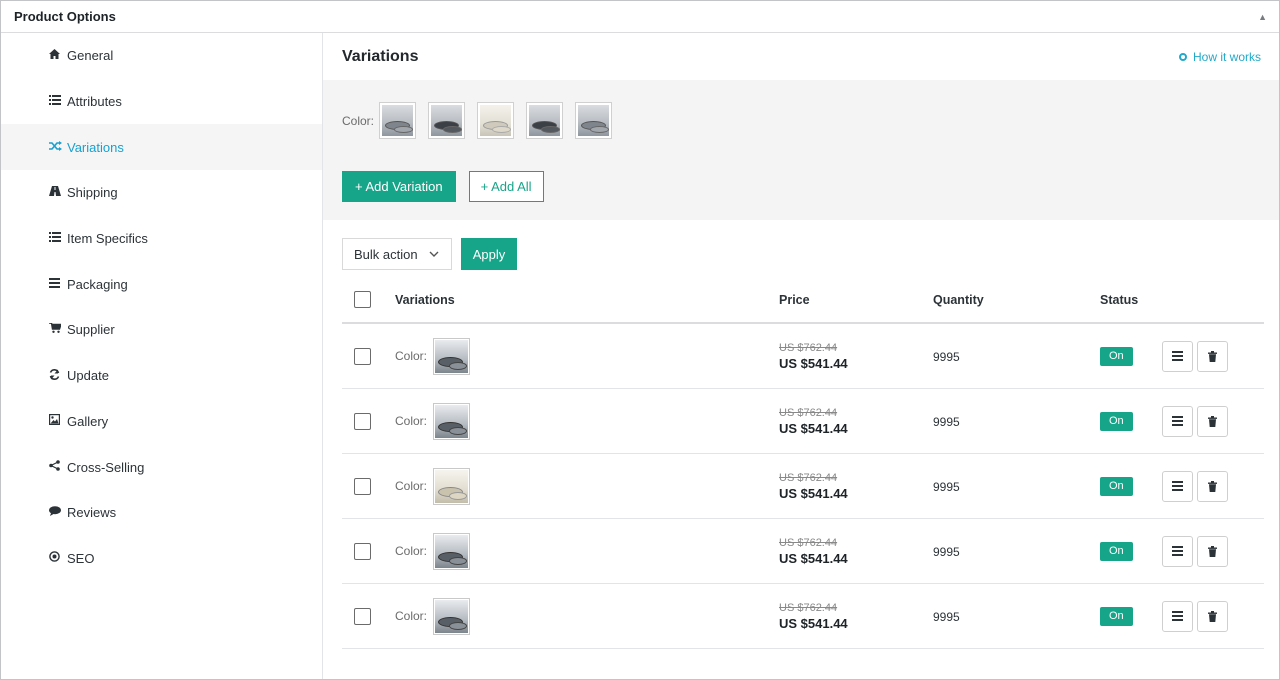 Image resolution: width=1280 pixels, height=680 pixels. Describe the element at coordinates (97, 284) in the screenshot. I see `sidebar-item-label: Packaging` at that location.